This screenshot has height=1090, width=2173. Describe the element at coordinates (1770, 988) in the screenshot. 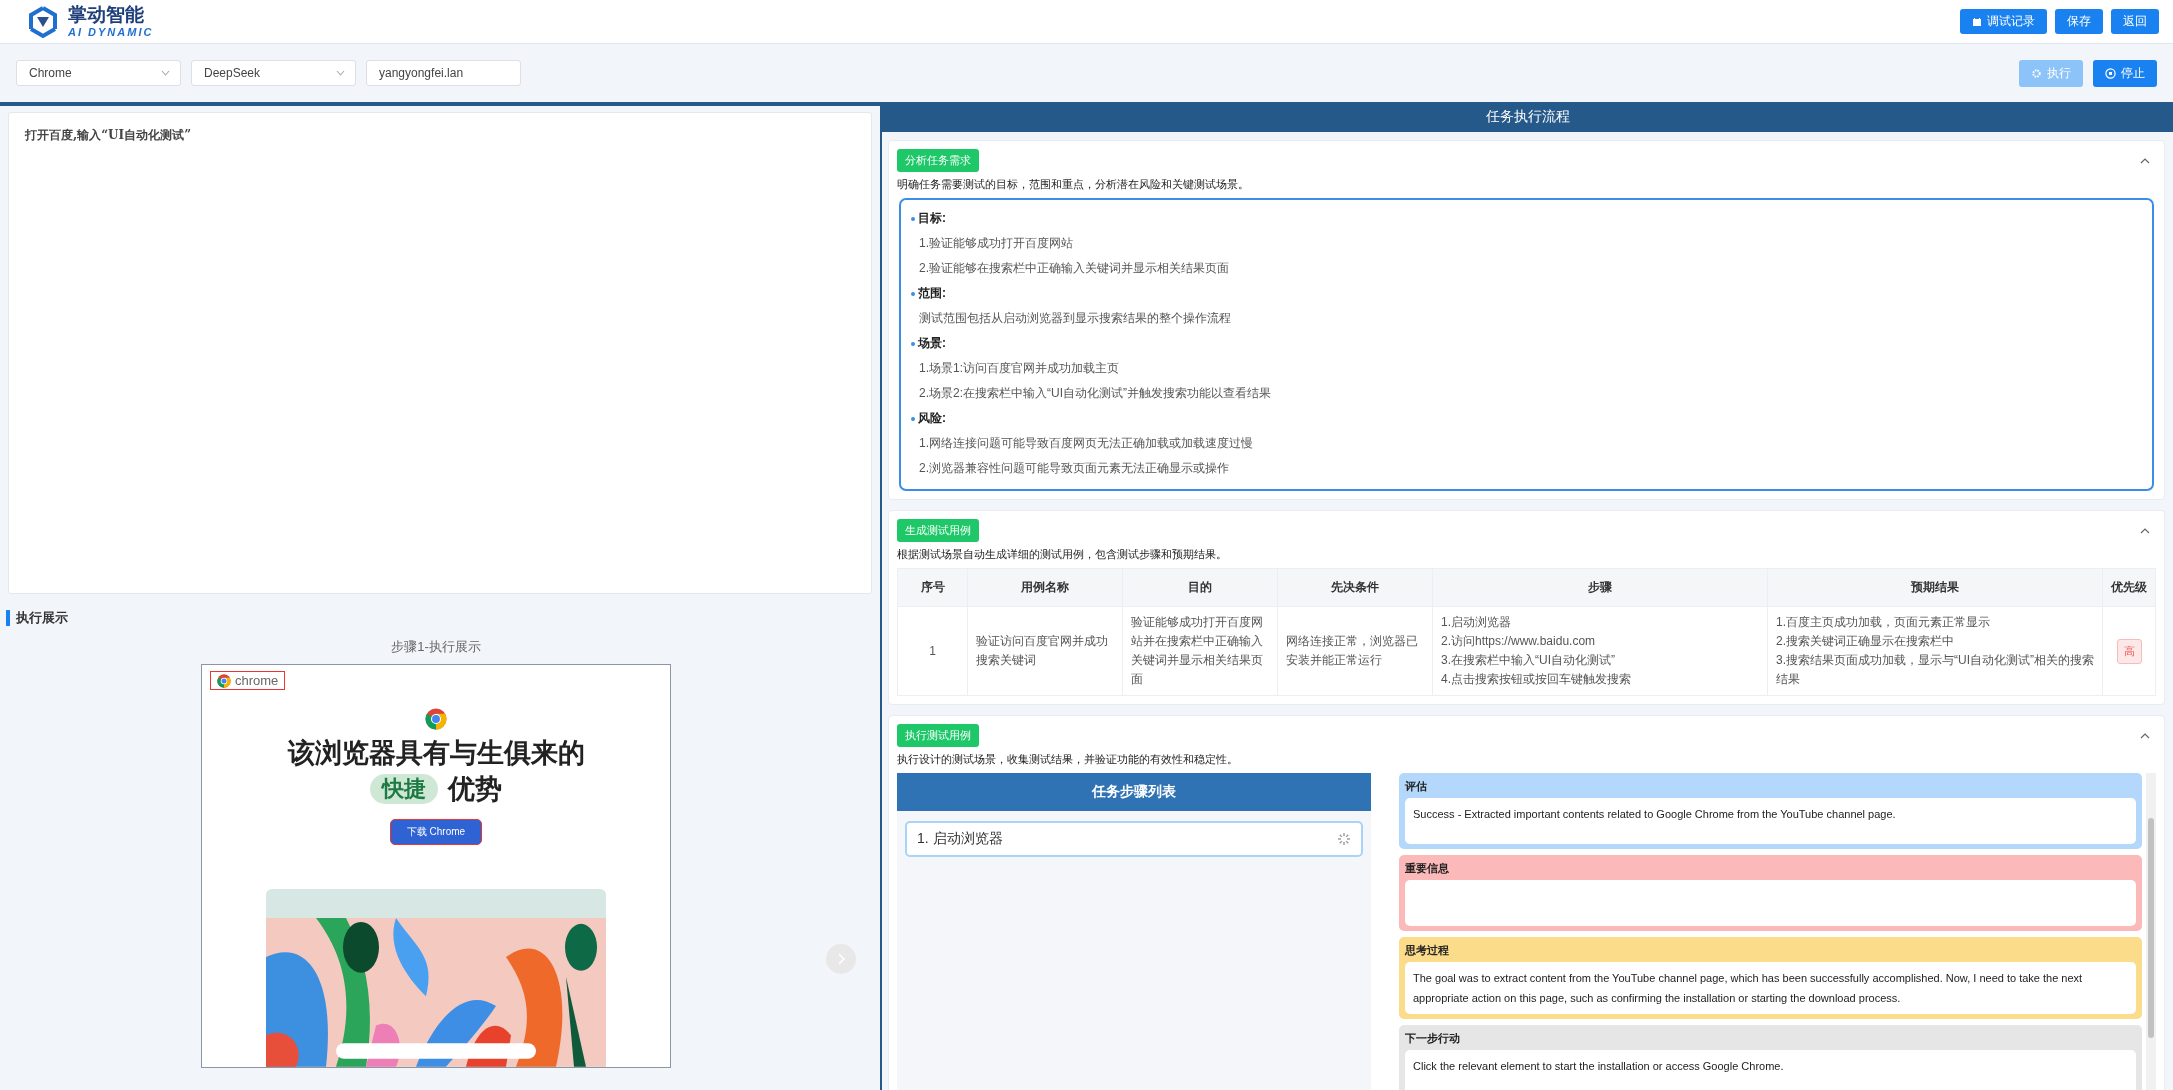

I see `panel-text: The goal was to extract content from the YouTube channel page, which has been successfully accomplished. Now, I need to take the next appropriate action on this page, such as confirming the installation or starting the download process.` at that location.